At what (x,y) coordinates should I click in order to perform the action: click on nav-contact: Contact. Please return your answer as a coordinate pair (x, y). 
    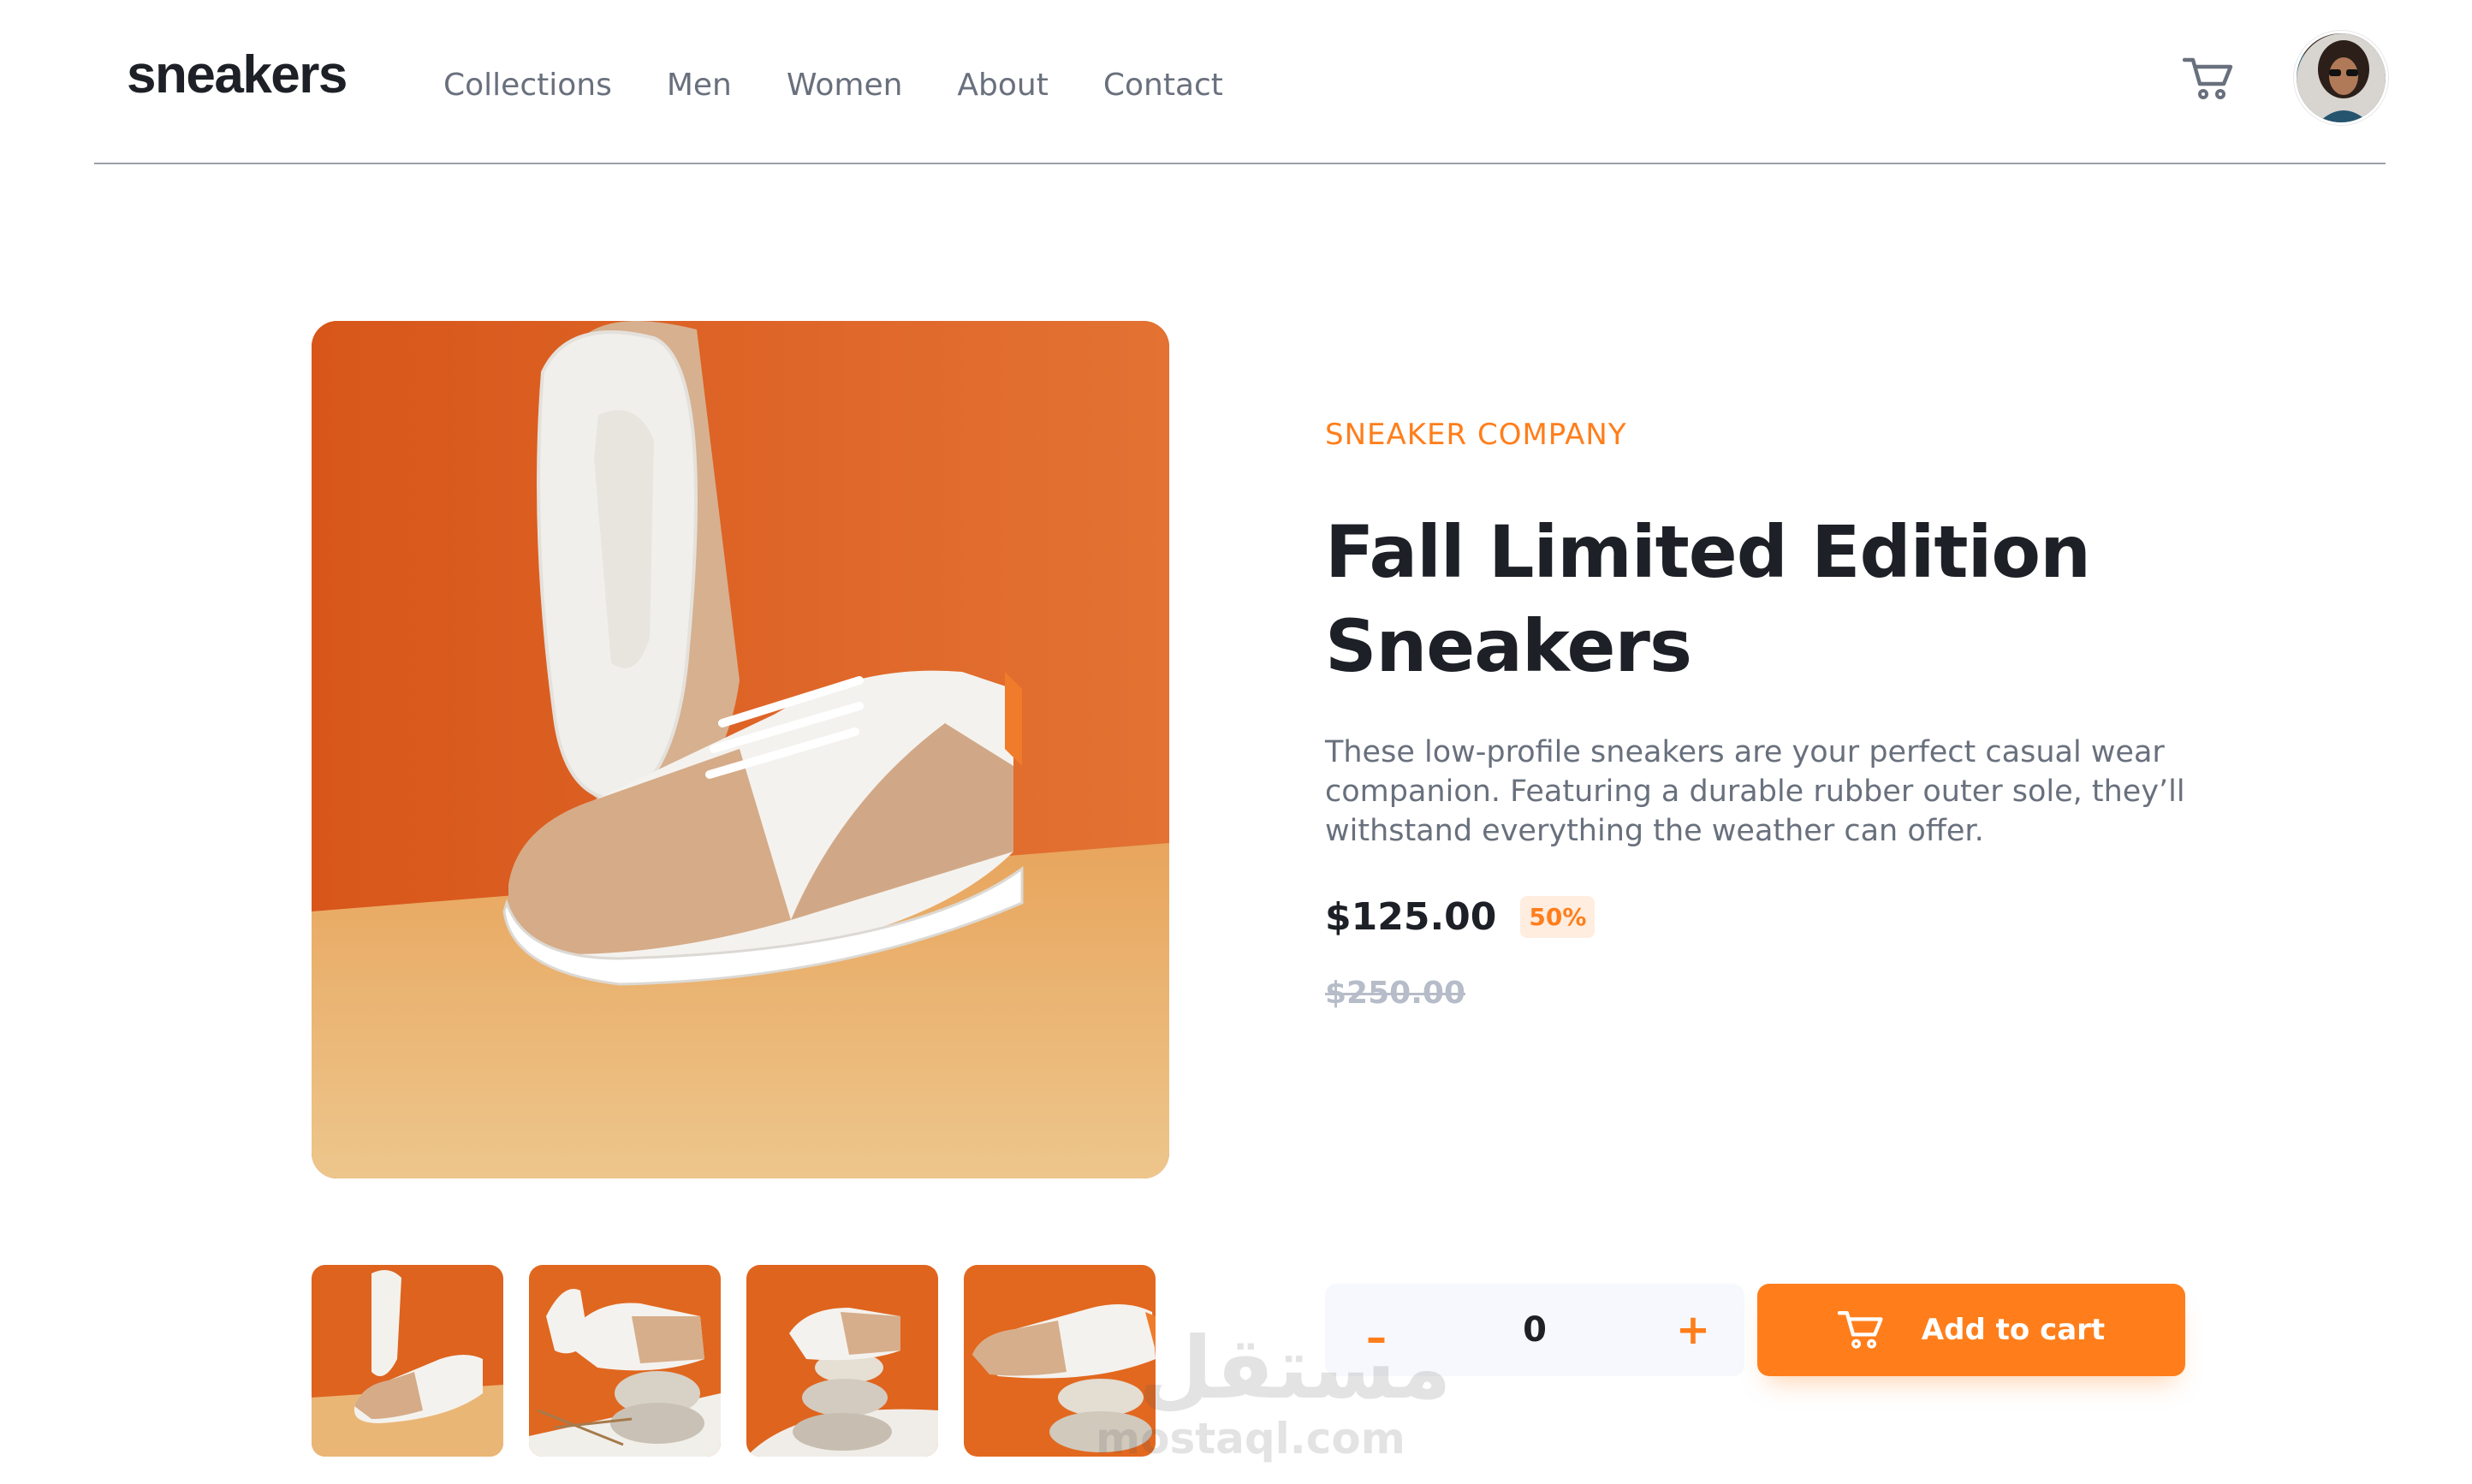
    Looking at the image, I should click on (1163, 86).